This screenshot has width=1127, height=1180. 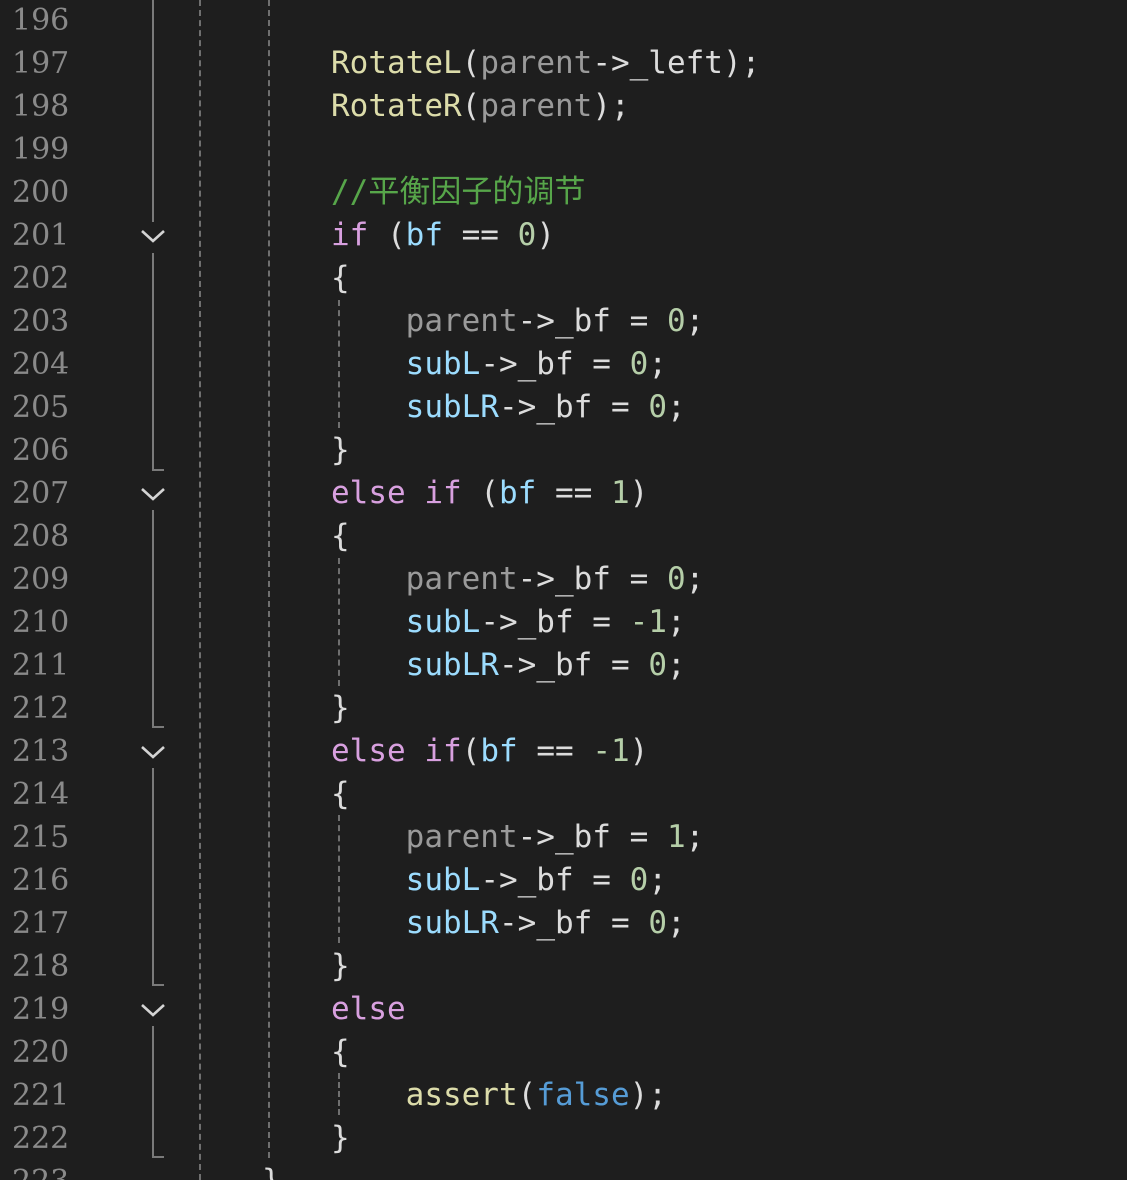 What do you see at coordinates (41, 1009) in the screenshot?
I see `line-number: 219` at bounding box center [41, 1009].